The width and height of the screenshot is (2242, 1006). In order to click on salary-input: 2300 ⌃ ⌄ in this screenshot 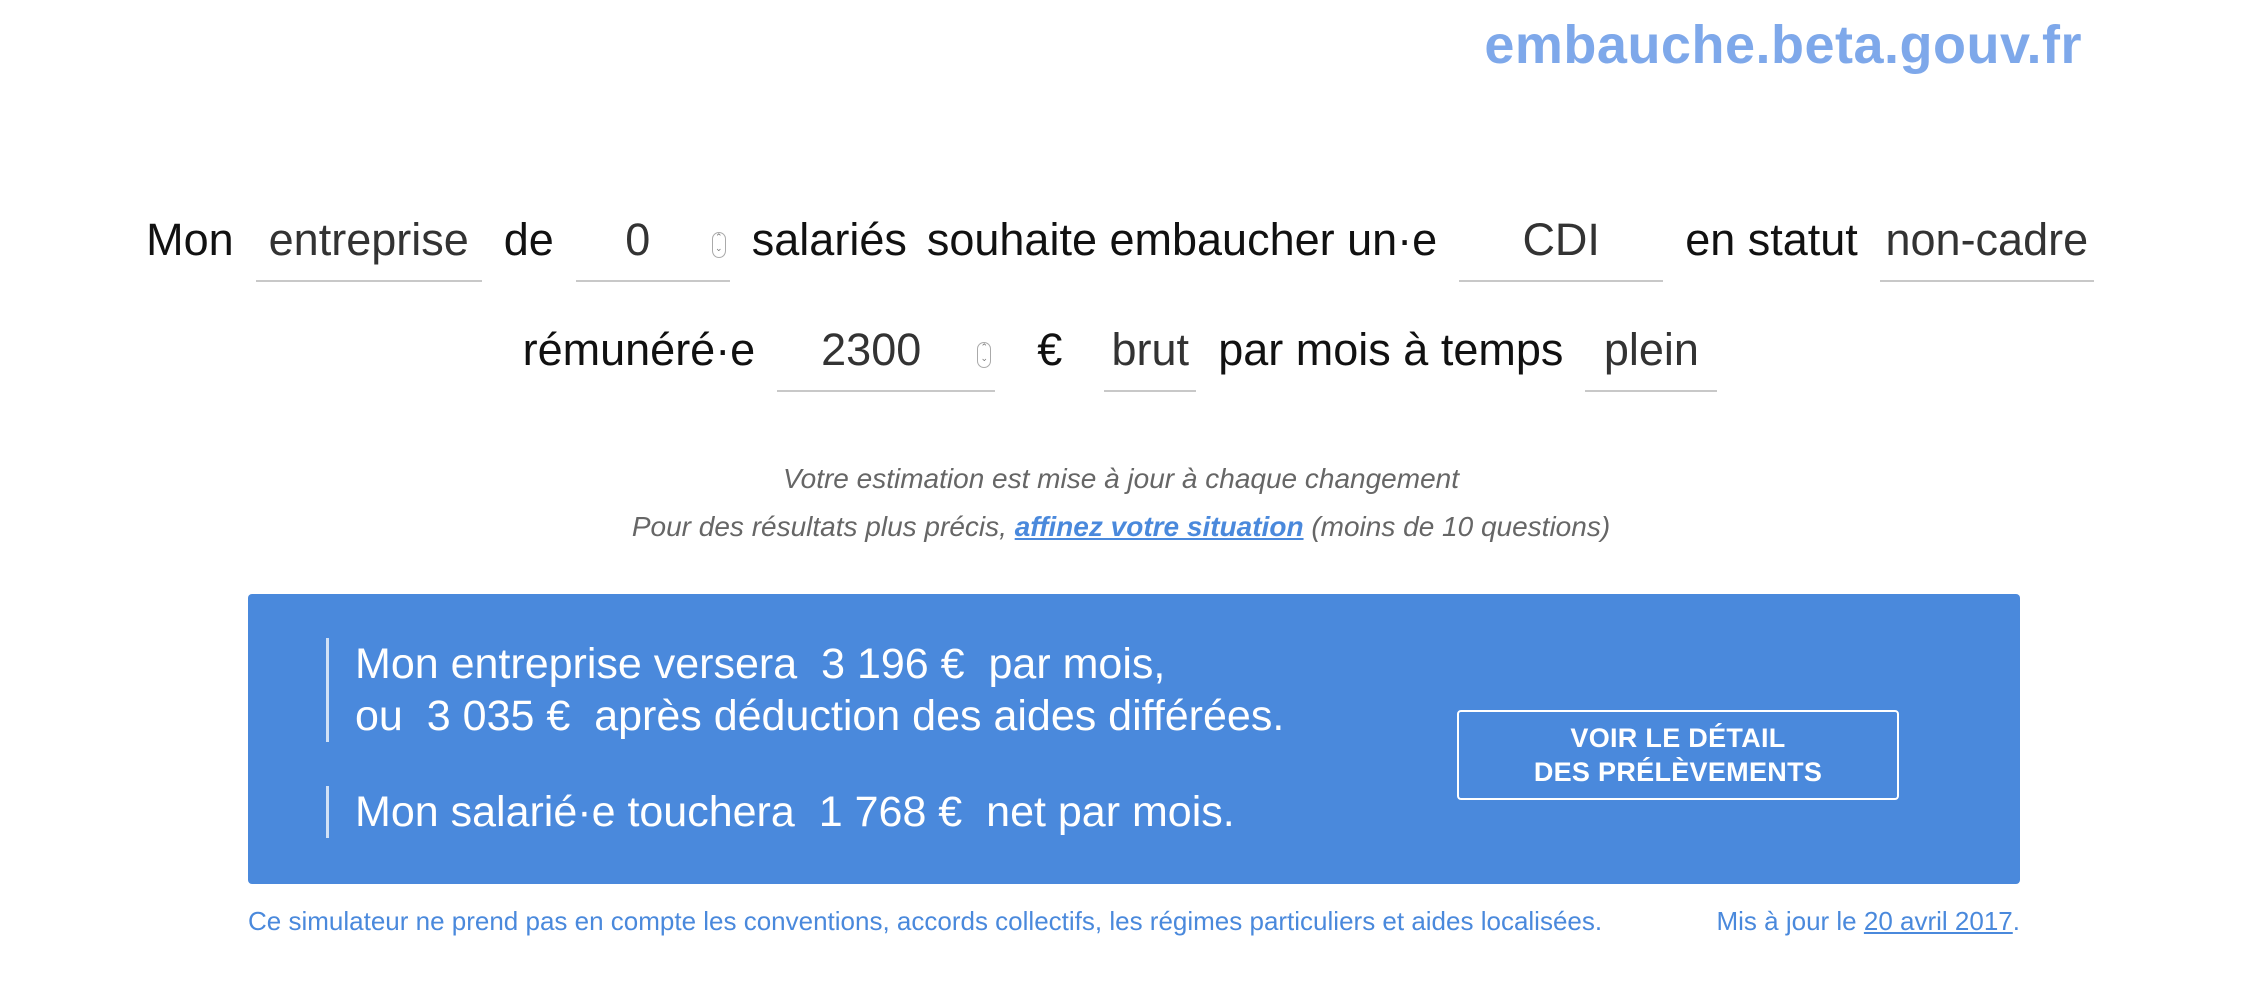, I will do `click(886, 353)`.